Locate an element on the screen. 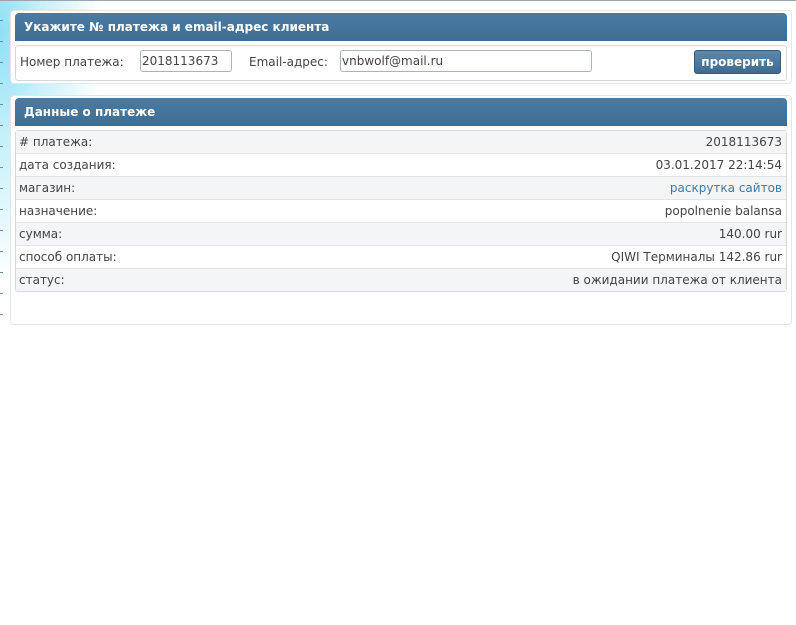  email-input is located at coordinates (466, 61).